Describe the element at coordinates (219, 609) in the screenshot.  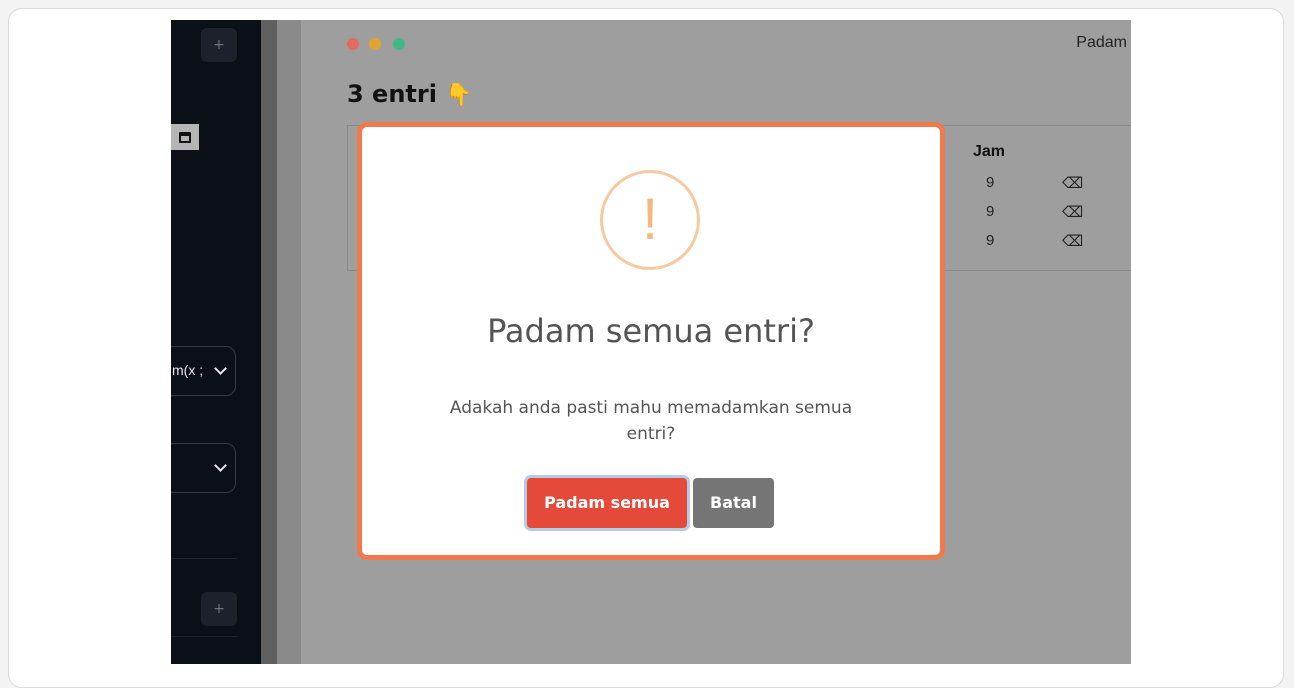
I see `add-button-bottom: +` at that location.